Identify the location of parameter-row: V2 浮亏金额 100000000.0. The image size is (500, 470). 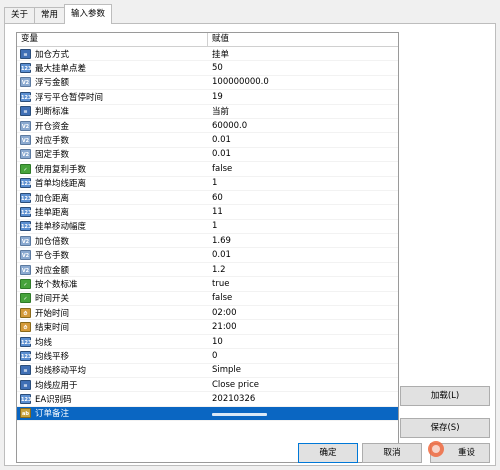
(207, 83).